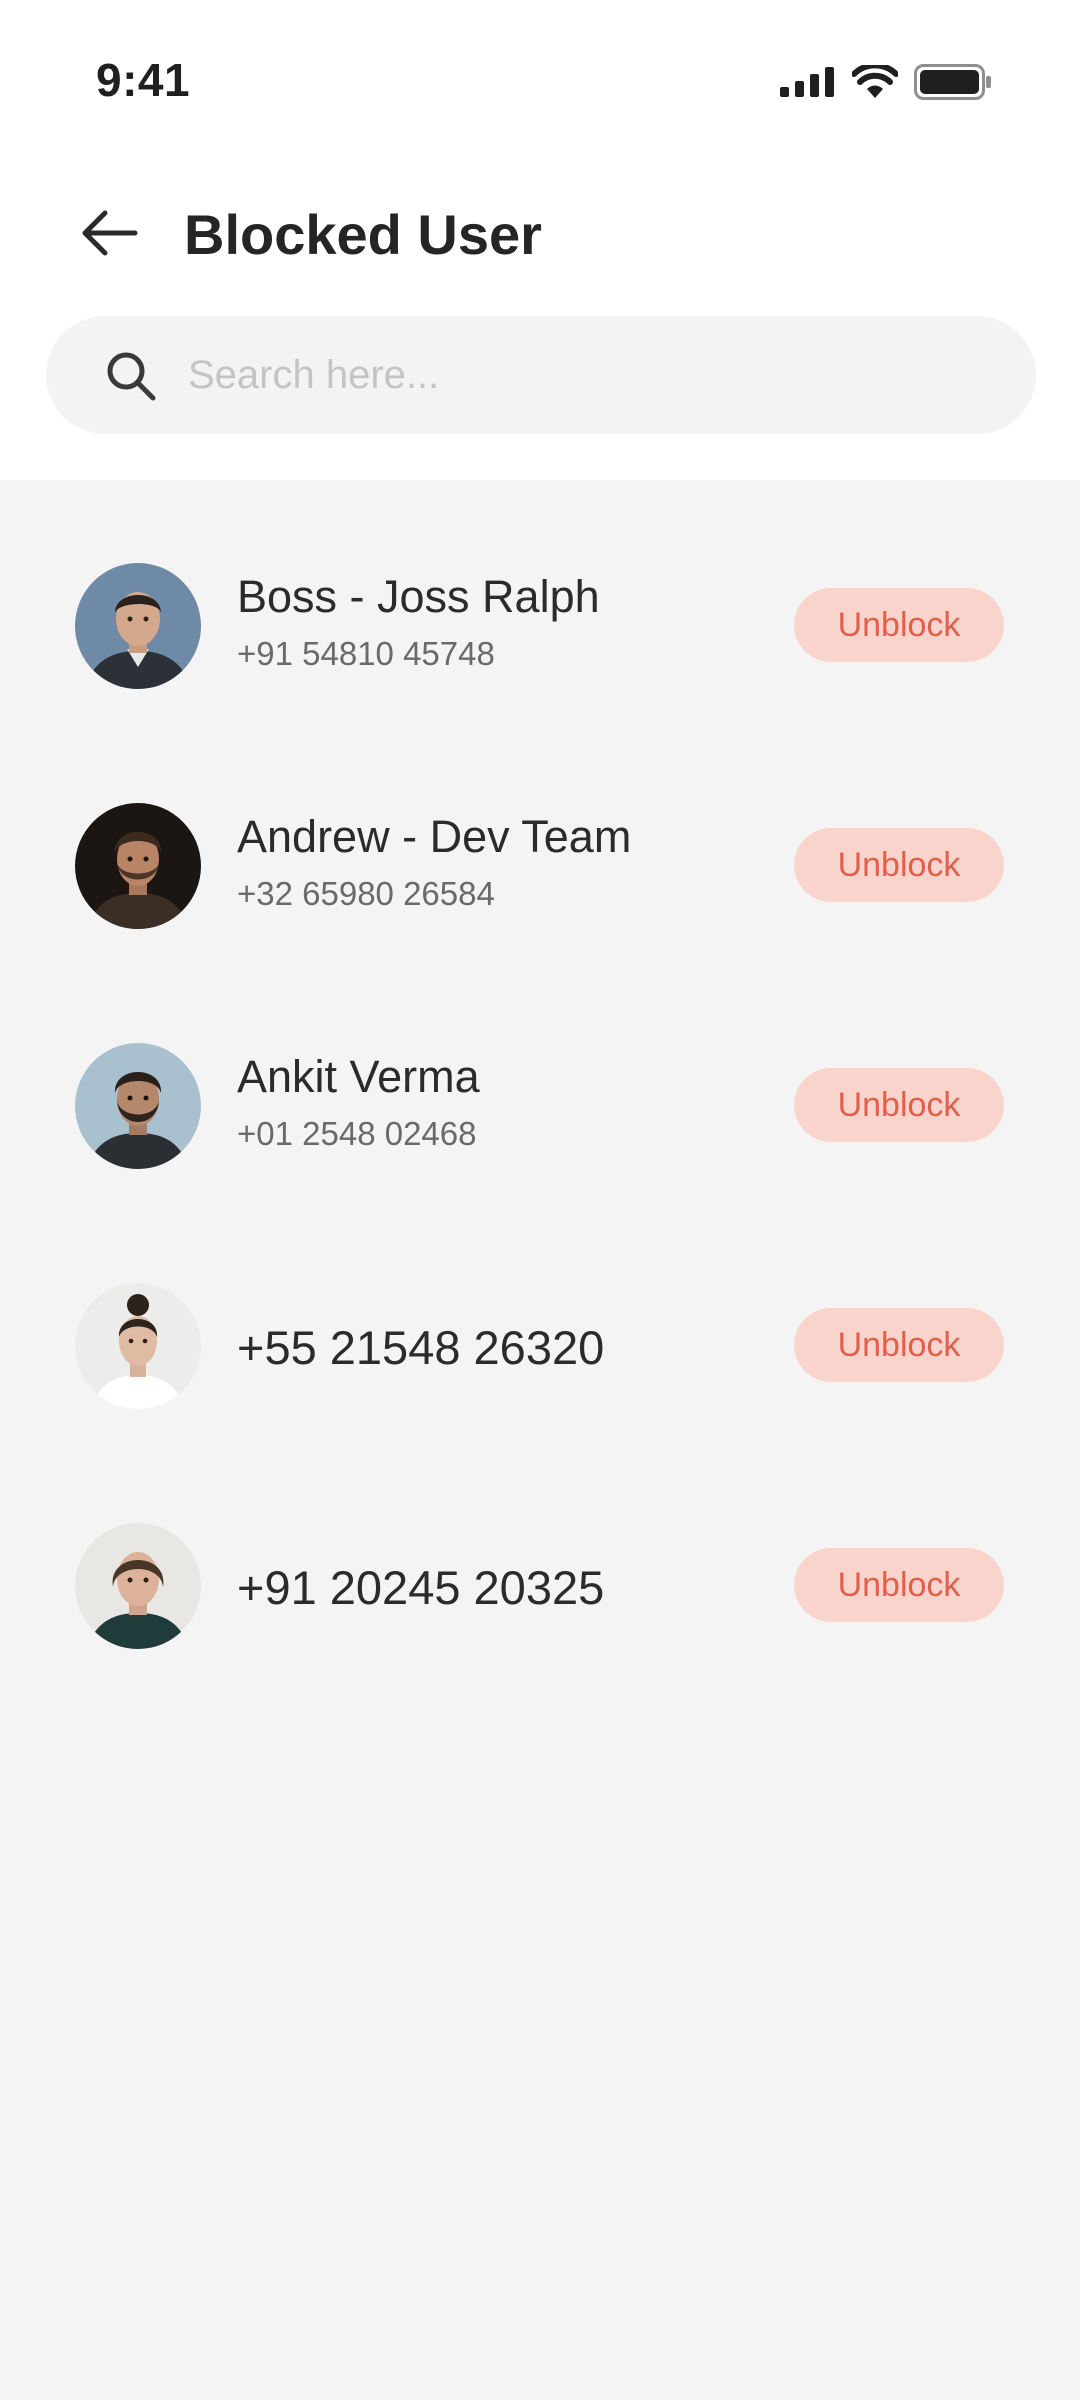  What do you see at coordinates (357, 1133) in the screenshot?
I see `user-phone: +01 2548 02468` at bounding box center [357, 1133].